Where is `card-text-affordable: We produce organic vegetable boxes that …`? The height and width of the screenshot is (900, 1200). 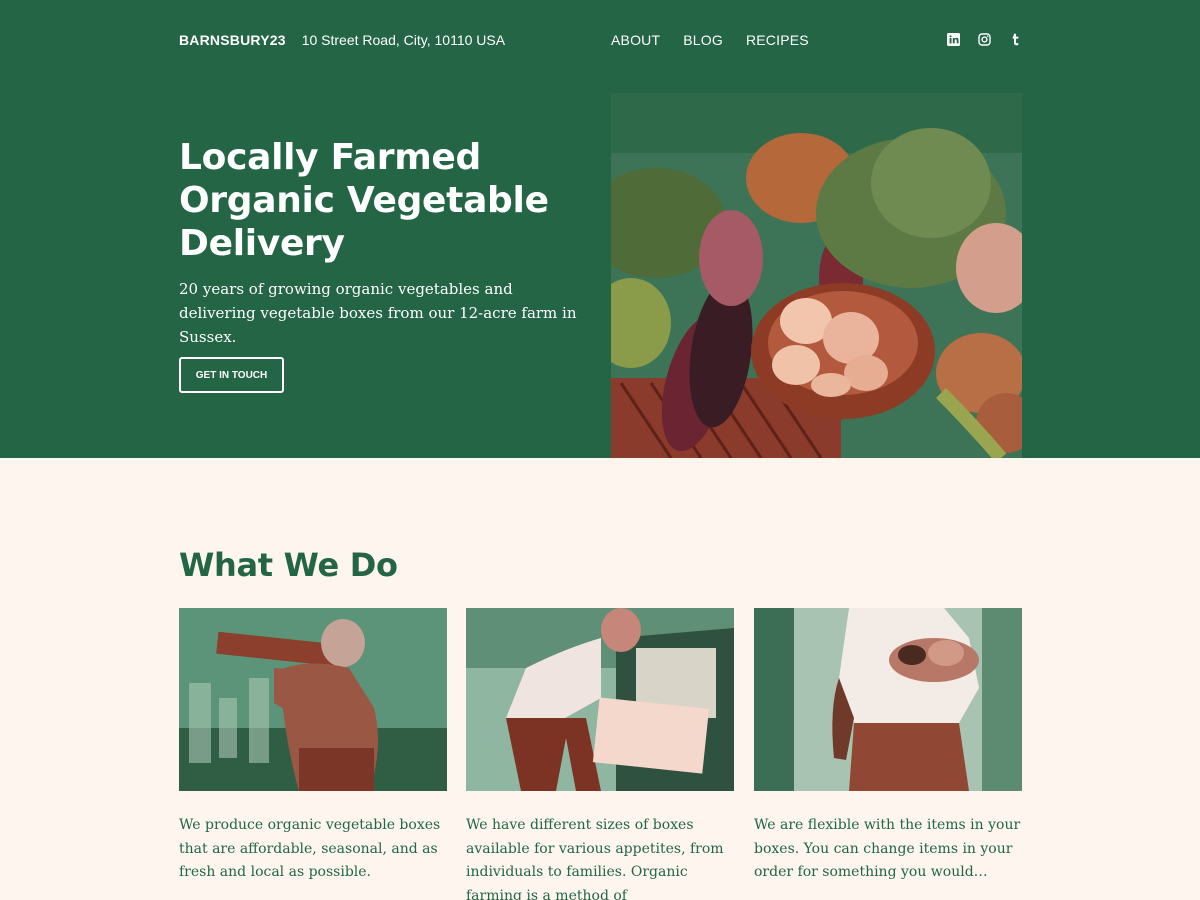 card-text-affordable: We produce organic vegetable boxes that … is located at coordinates (310, 848).